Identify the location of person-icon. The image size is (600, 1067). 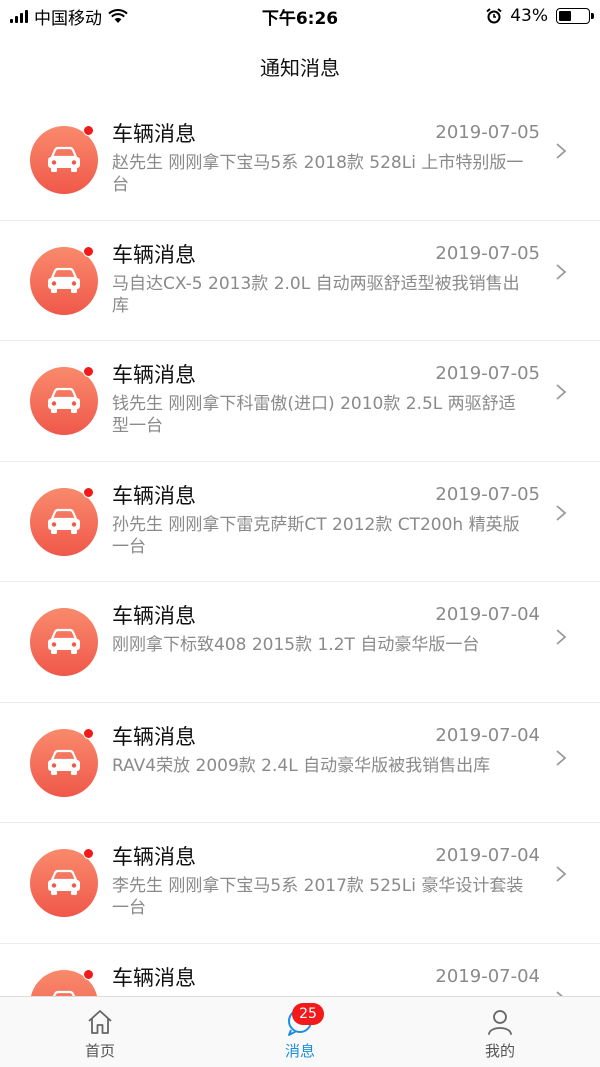
(500, 1022).